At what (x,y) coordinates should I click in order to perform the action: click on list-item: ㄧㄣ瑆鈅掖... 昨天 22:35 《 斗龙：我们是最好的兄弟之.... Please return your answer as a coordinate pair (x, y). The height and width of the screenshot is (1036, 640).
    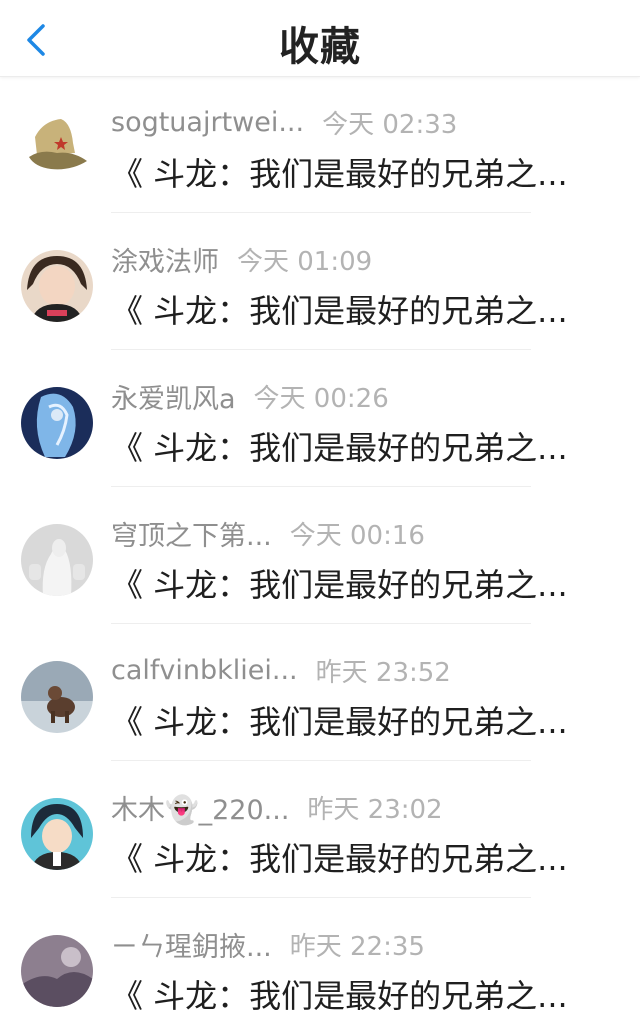
    Looking at the image, I should click on (320, 967).